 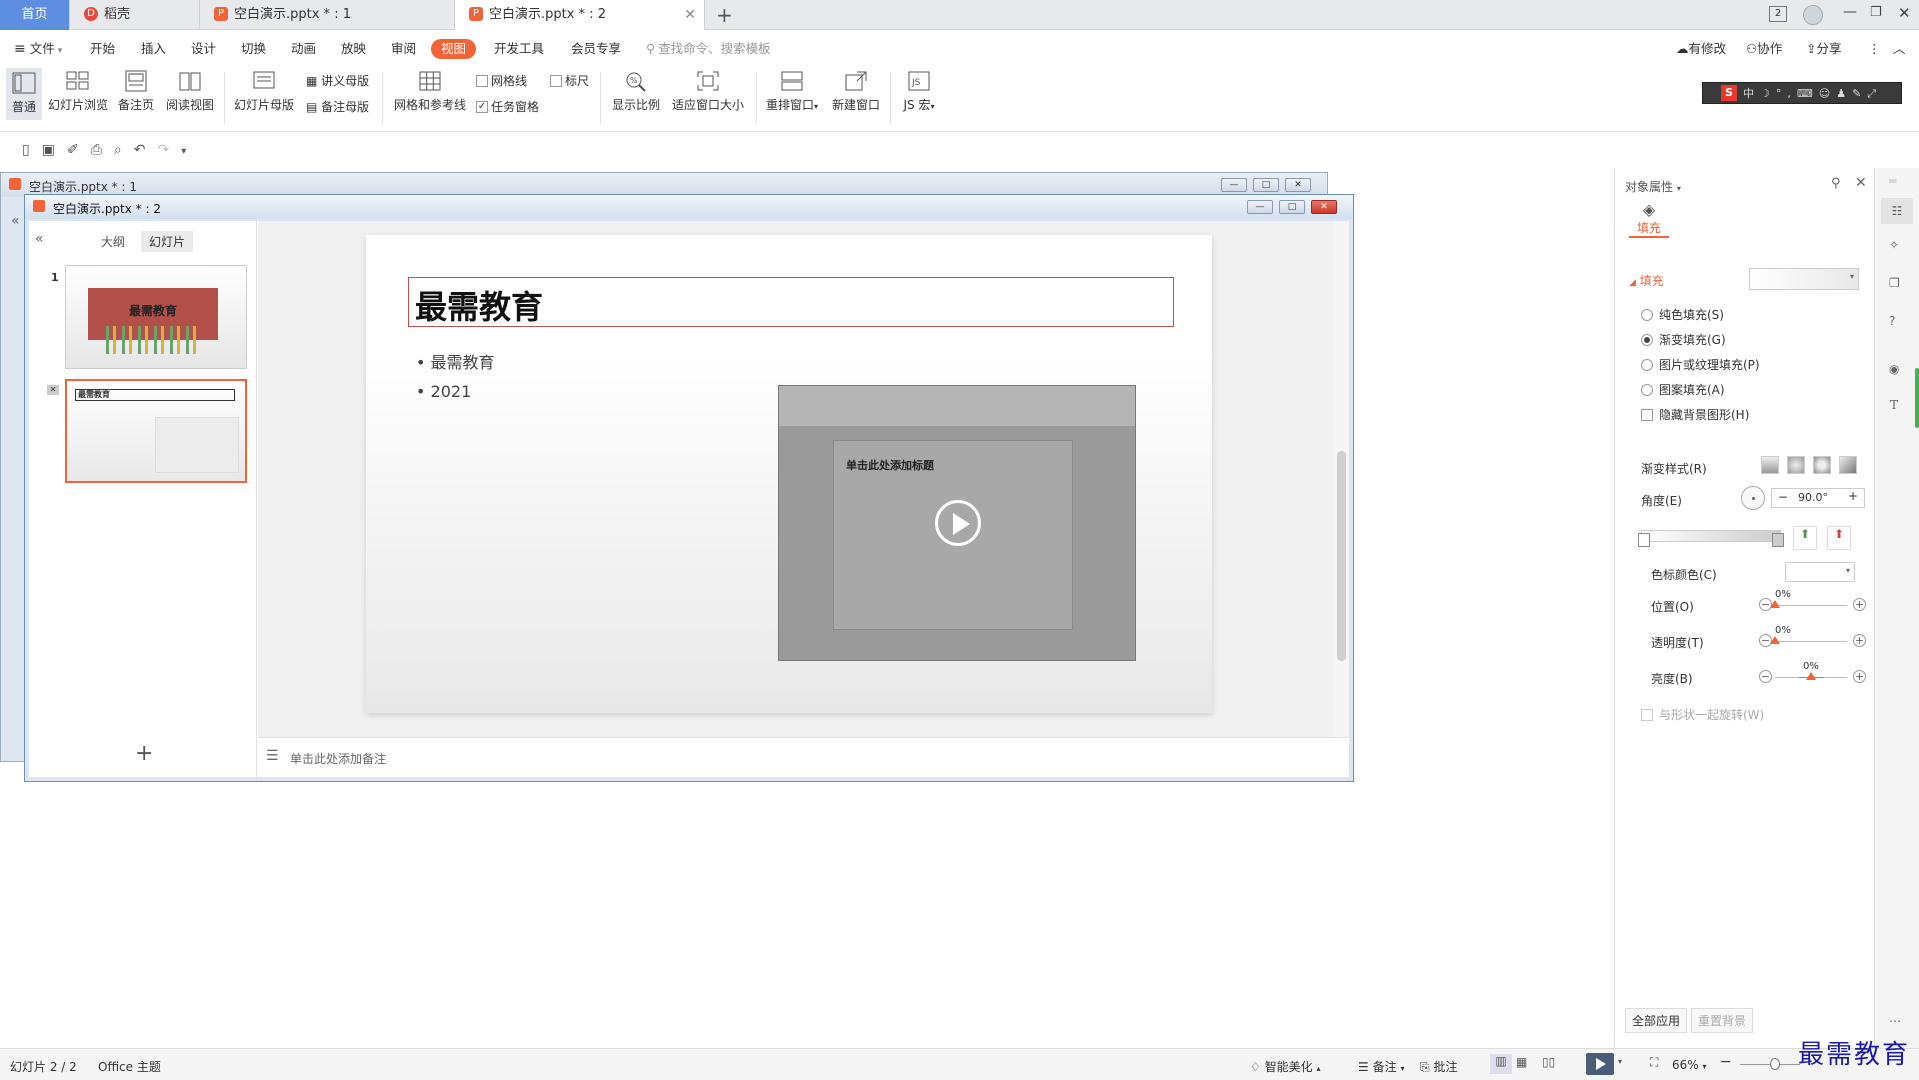 What do you see at coordinates (15, 221) in the screenshot?
I see `collapse-icon: «` at bounding box center [15, 221].